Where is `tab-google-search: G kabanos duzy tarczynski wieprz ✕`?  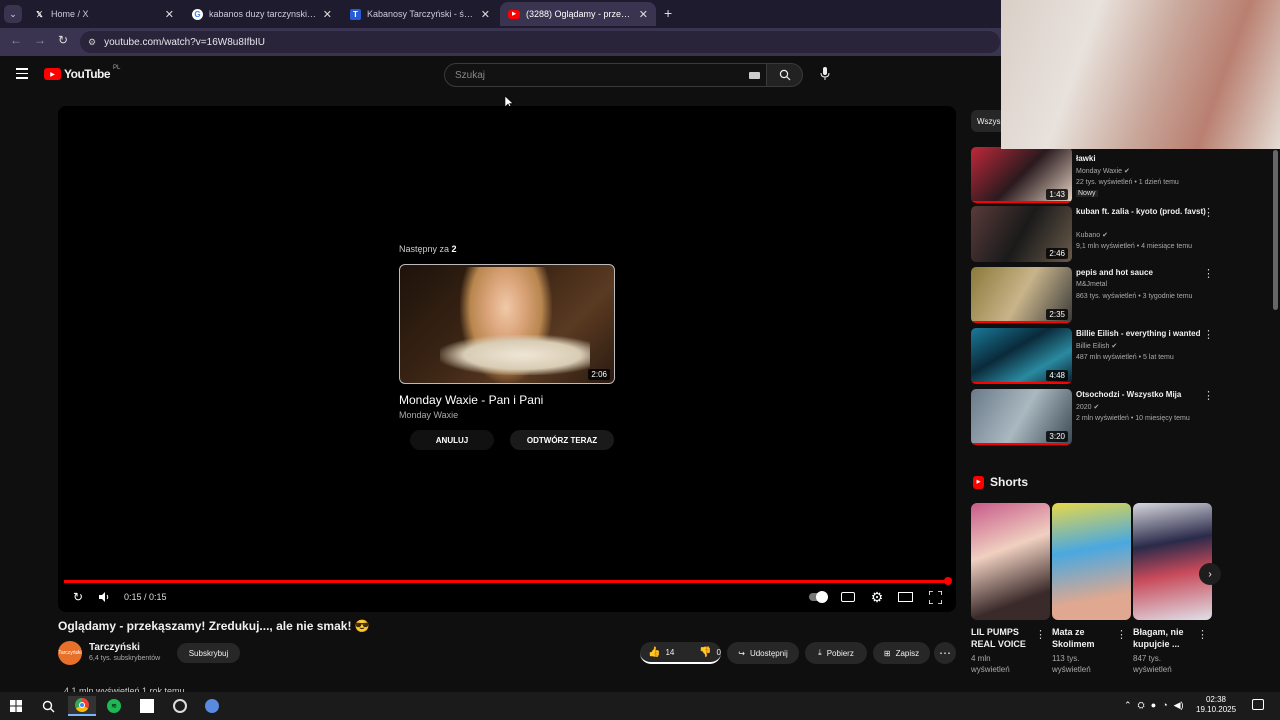
tab-google-search: G kabanos duzy tarczynski wieprz ✕ is located at coordinates (262, 14).